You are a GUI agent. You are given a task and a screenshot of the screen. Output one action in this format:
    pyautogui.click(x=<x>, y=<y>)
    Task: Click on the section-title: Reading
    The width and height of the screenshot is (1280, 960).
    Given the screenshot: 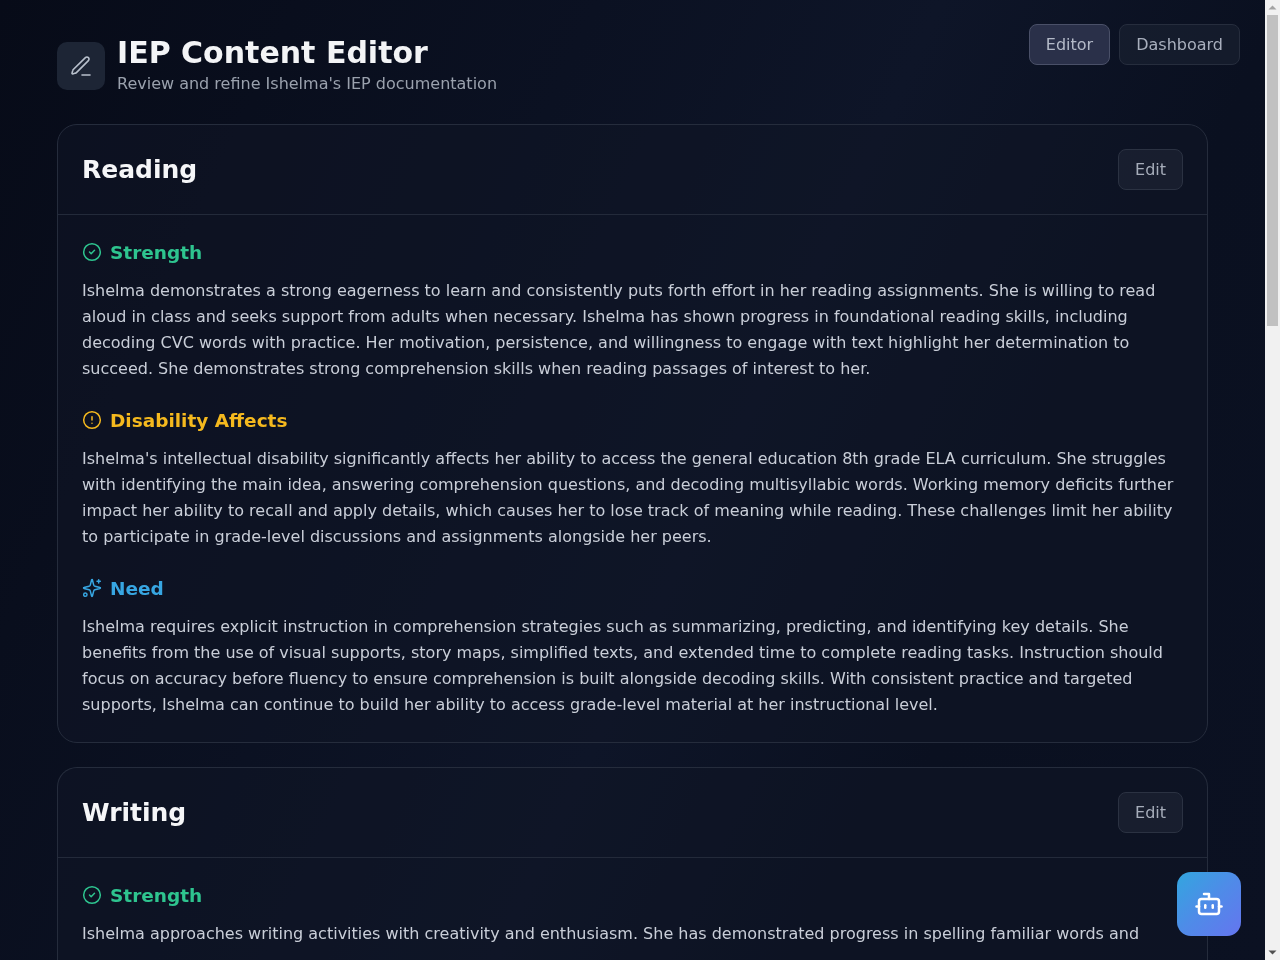 What is the action you would take?
    pyautogui.click(x=140, y=169)
    